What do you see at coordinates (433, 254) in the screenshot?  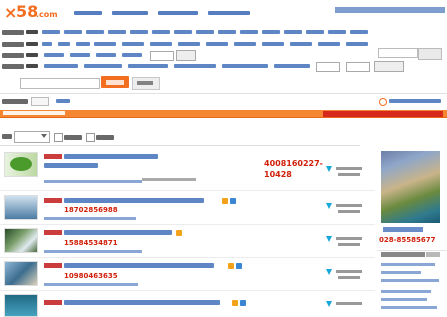 I see `right-section-more` at bounding box center [433, 254].